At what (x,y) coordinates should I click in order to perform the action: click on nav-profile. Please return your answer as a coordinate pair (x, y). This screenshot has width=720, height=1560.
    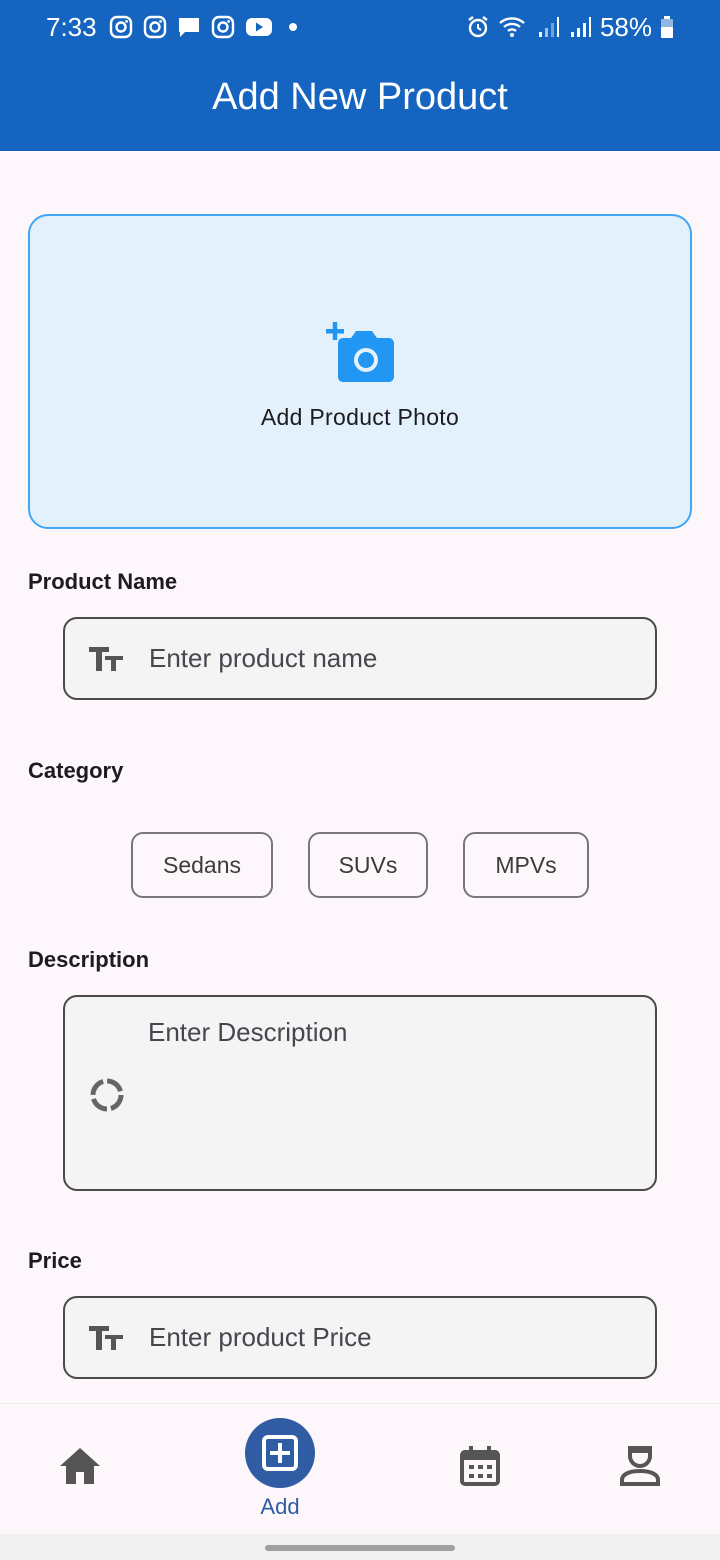
    Looking at the image, I should click on (640, 1469).